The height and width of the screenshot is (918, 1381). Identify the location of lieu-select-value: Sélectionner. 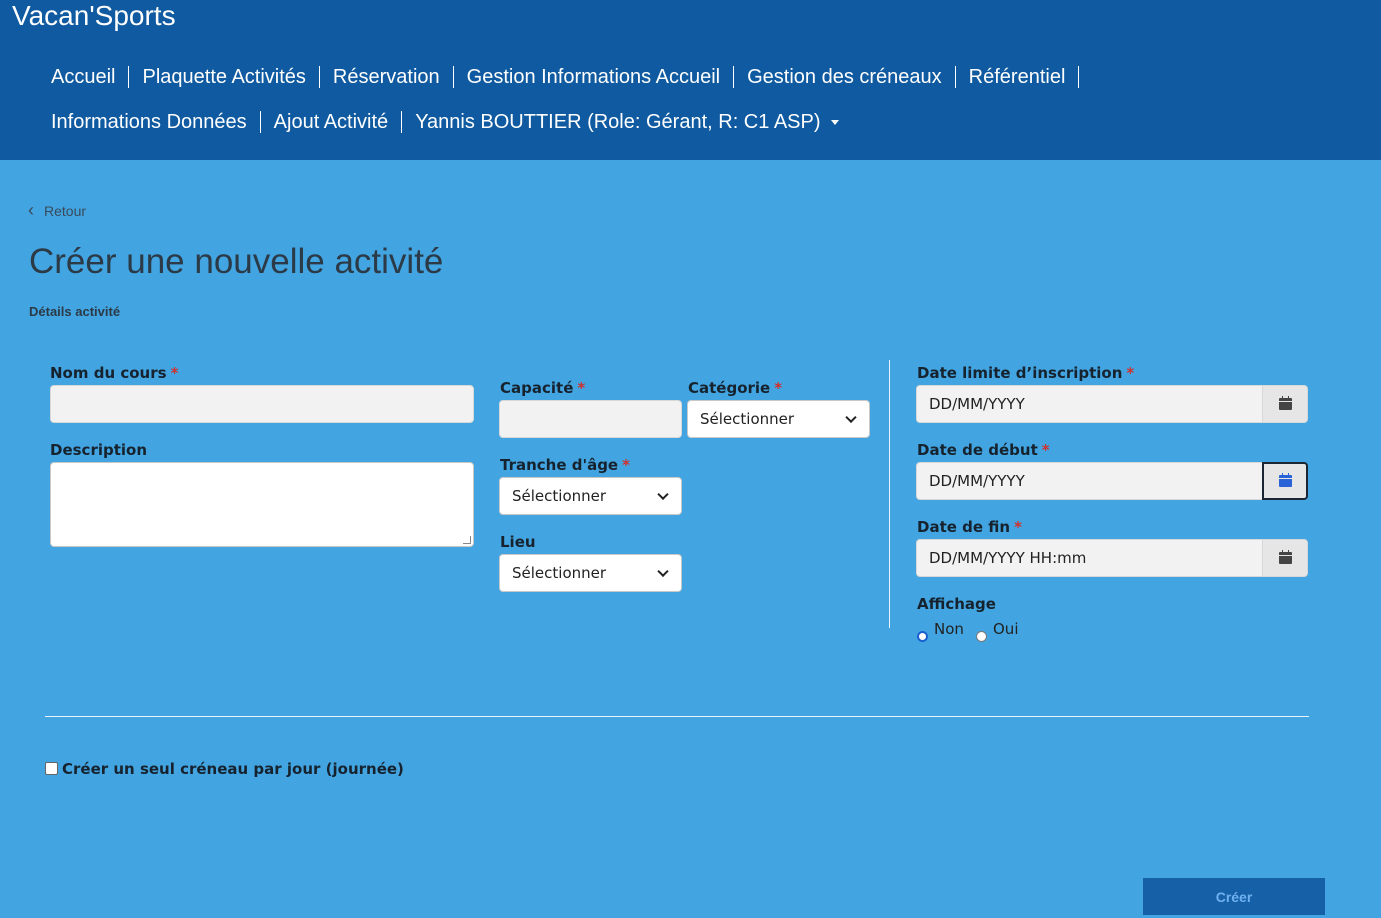
(559, 573).